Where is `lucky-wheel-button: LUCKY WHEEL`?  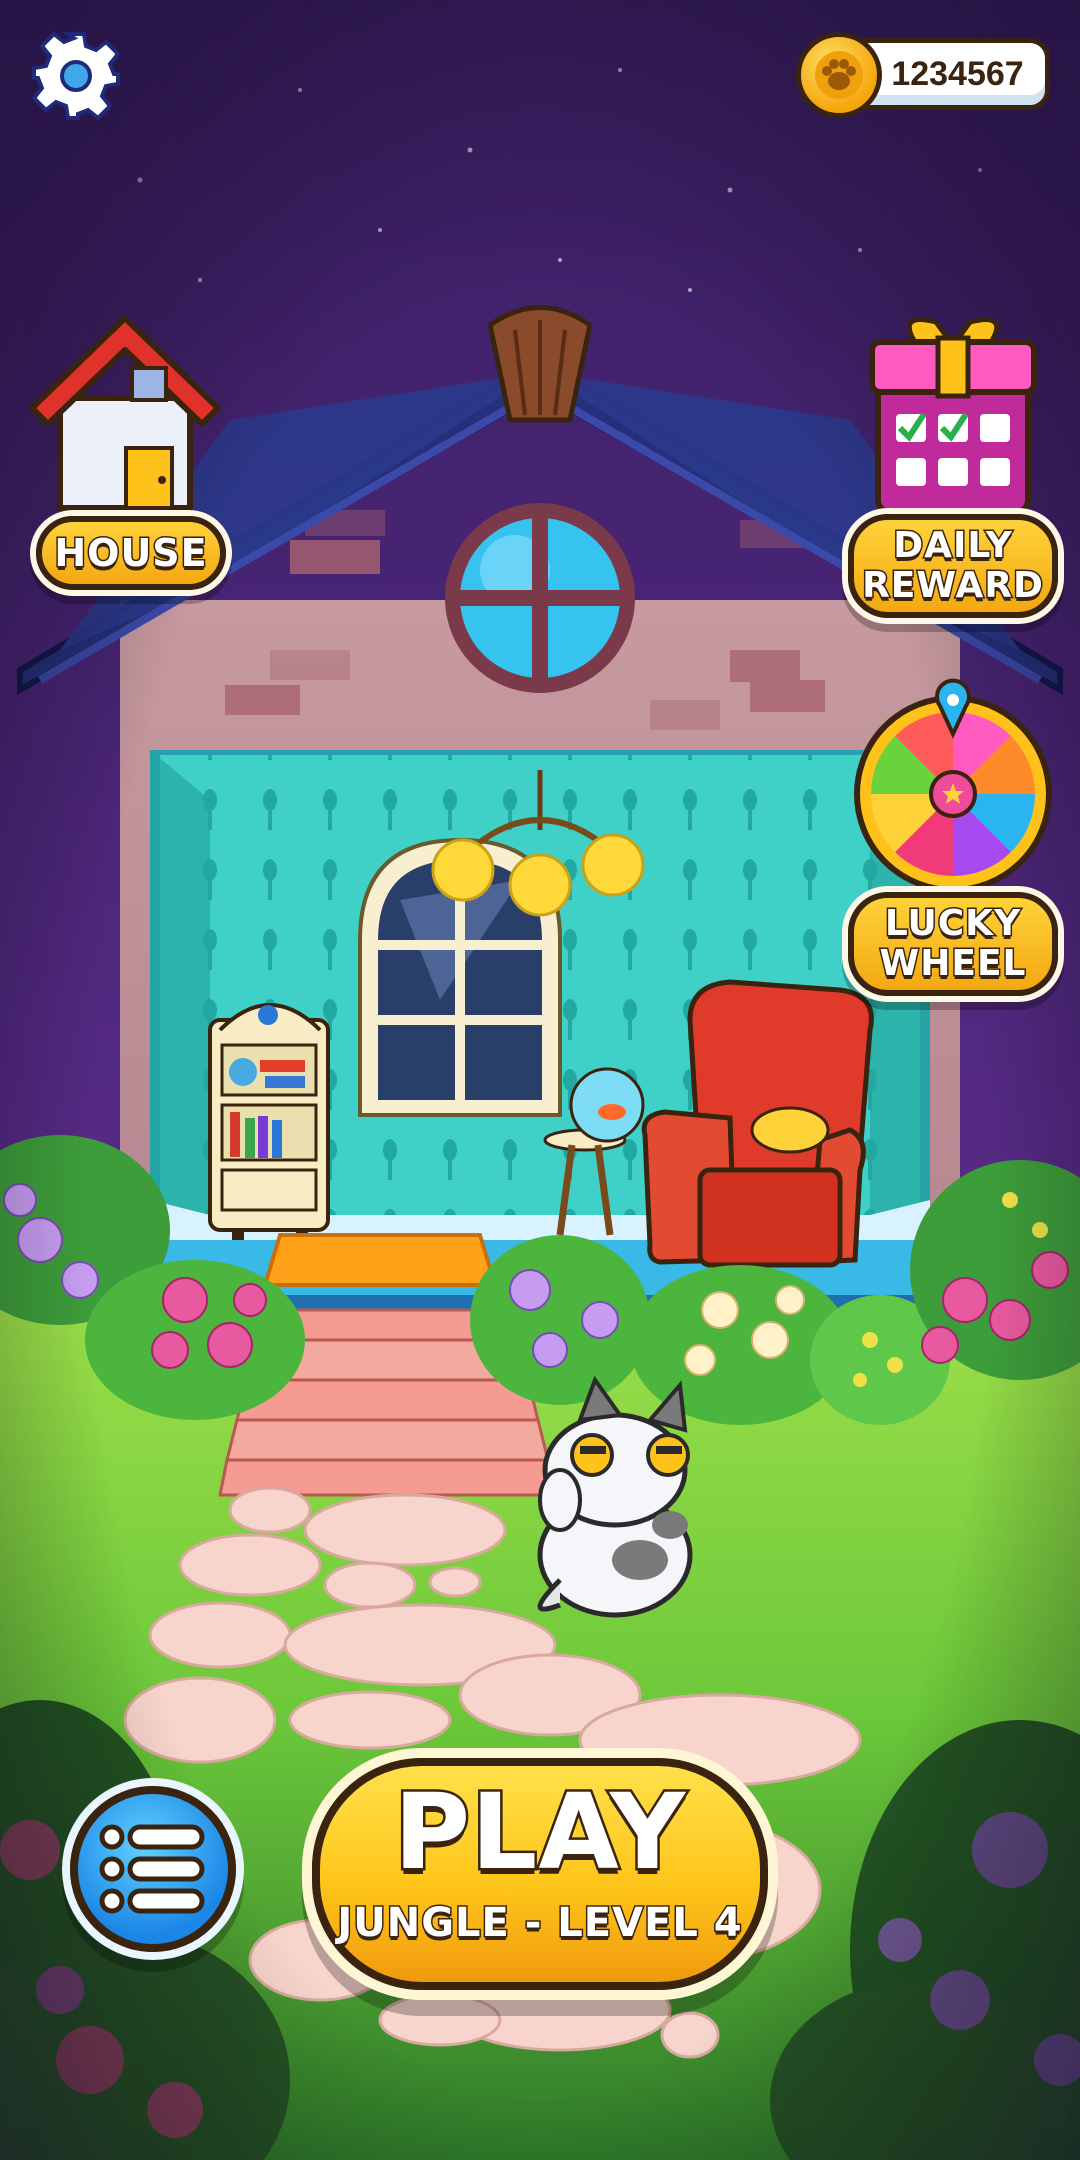
lucky-wheel-button: LUCKY WHEEL is located at coordinates (953, 845).